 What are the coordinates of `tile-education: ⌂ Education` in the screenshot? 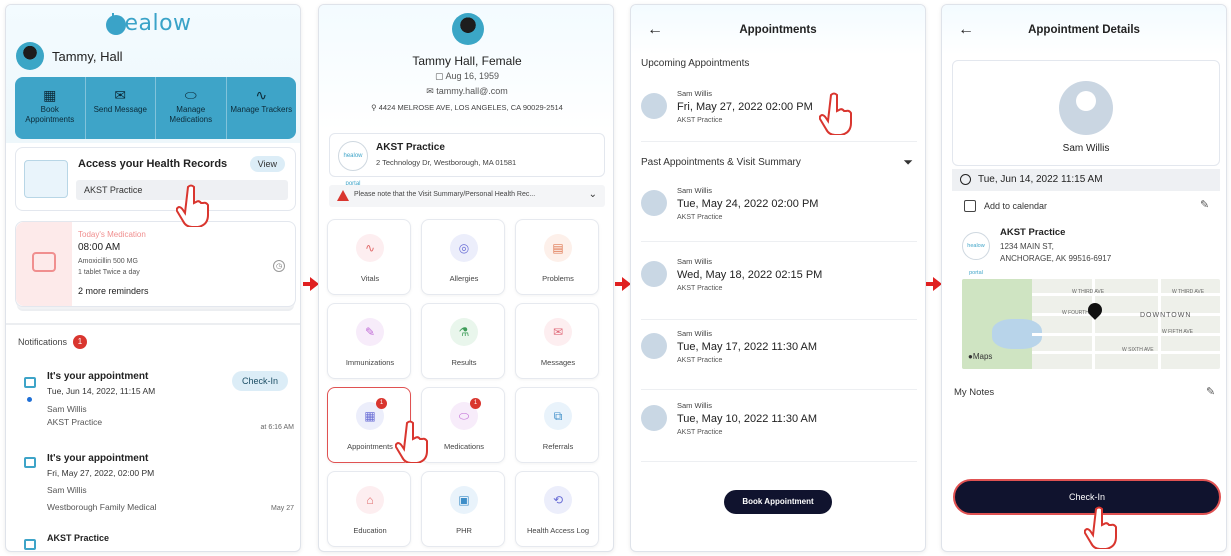 It's located at (369, 509).